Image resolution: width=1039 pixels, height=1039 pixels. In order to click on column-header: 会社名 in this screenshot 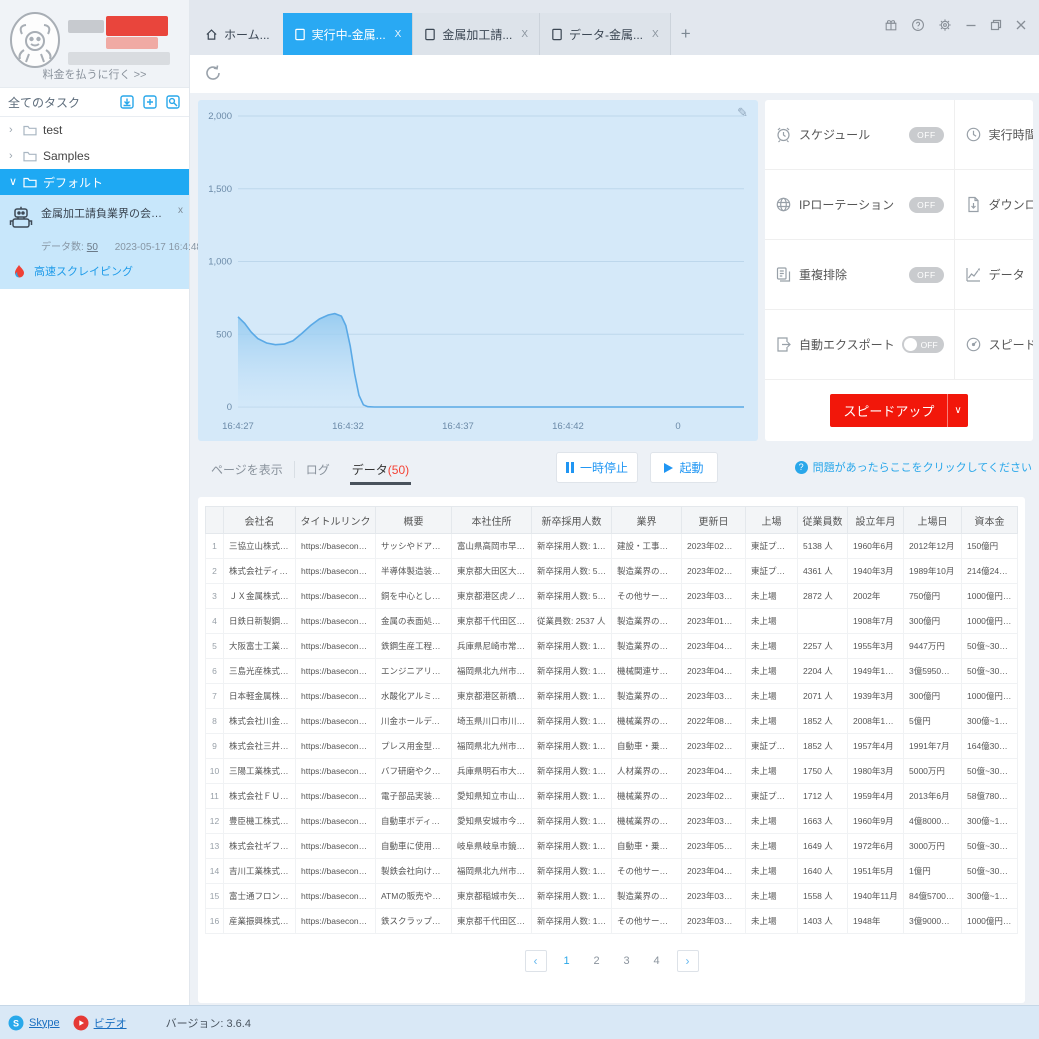, I will do `click(259, 520)`.